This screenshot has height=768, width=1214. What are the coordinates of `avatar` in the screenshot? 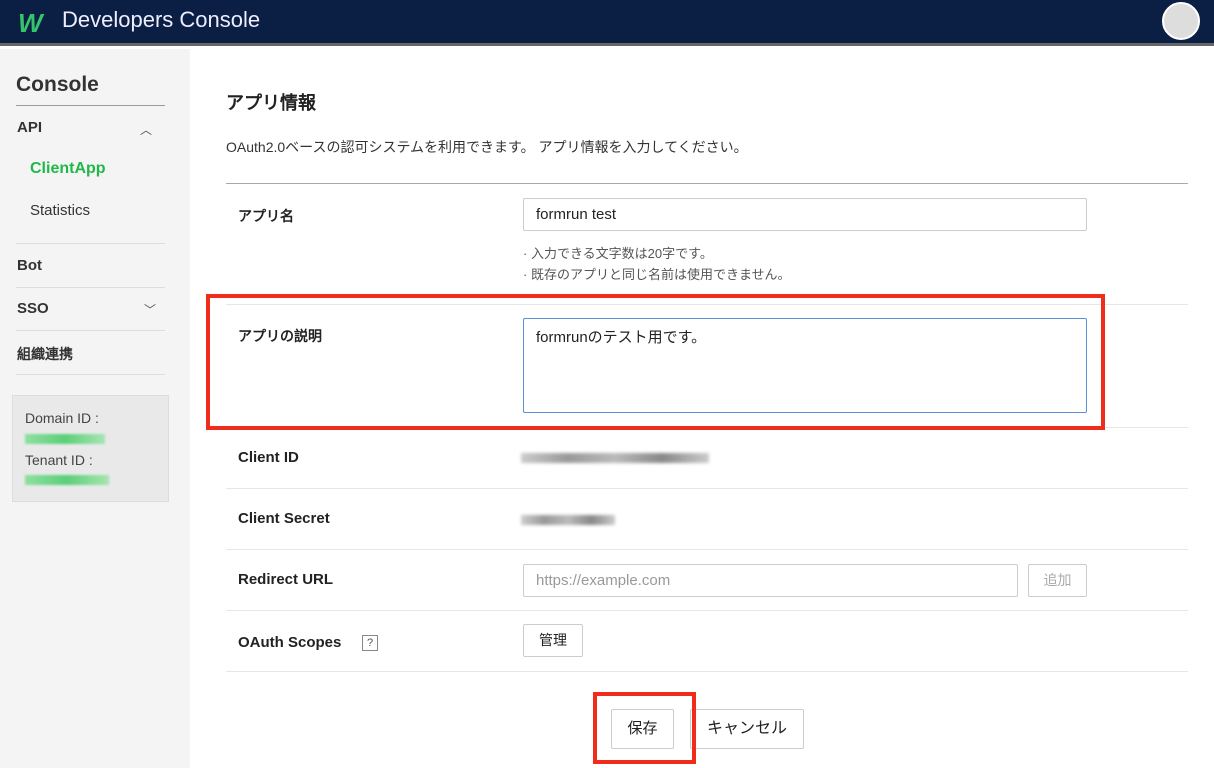 It's located at (1181, 21).